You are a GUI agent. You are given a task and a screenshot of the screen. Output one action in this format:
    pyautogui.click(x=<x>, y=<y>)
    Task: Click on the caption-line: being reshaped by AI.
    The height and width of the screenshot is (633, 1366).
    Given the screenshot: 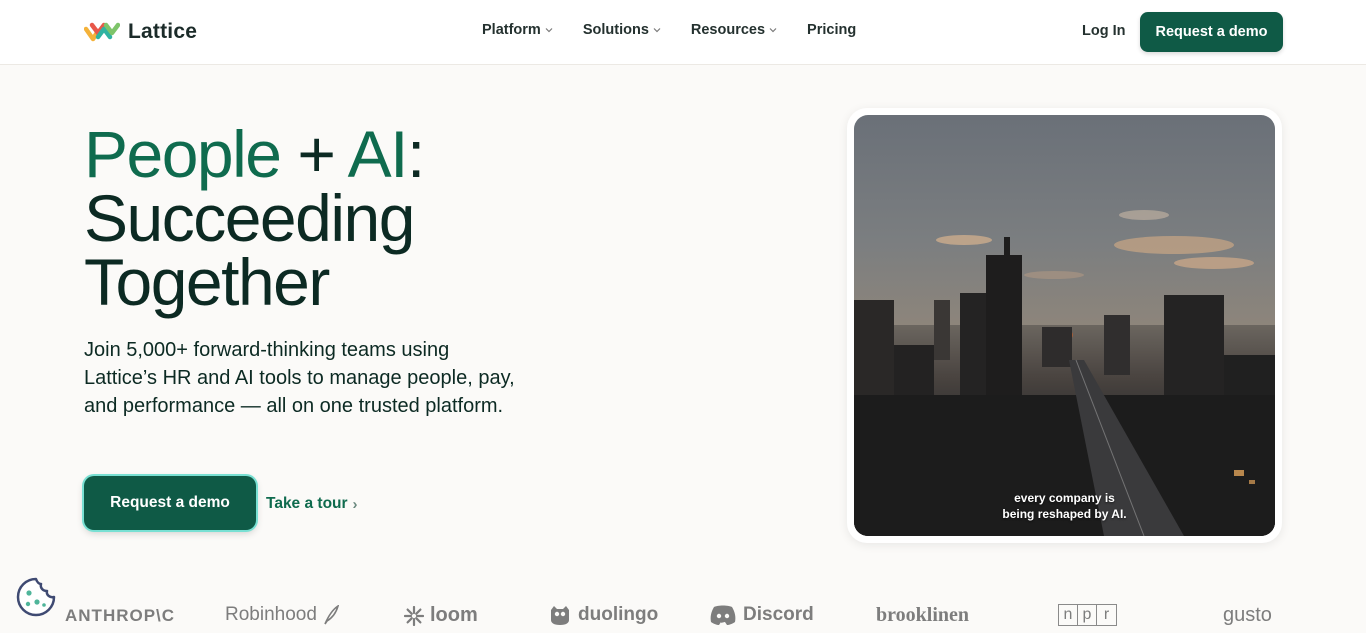 What is the action you would take?
    pyautogui.click(x=1064, y=514)
    